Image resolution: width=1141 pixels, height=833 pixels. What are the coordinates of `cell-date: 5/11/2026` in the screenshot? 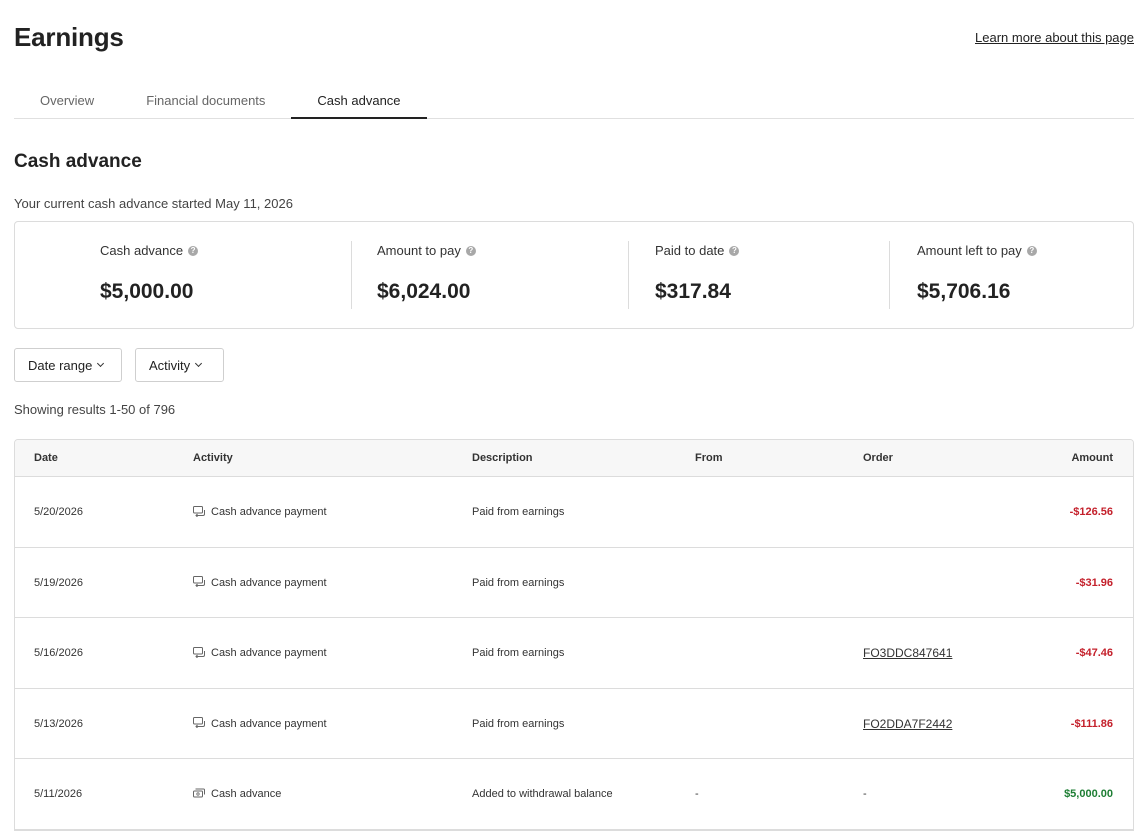 It's located at (58, 794).